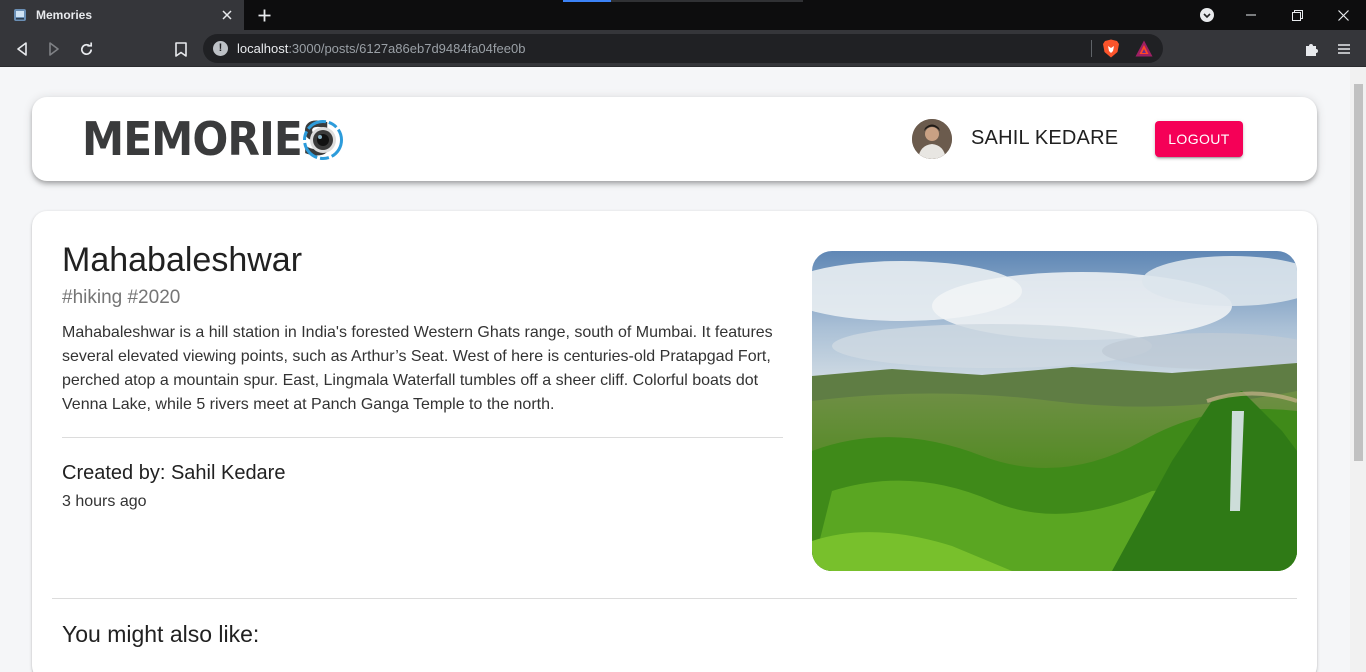  I want to click on brave-shields-icon, so click(1111, 48).